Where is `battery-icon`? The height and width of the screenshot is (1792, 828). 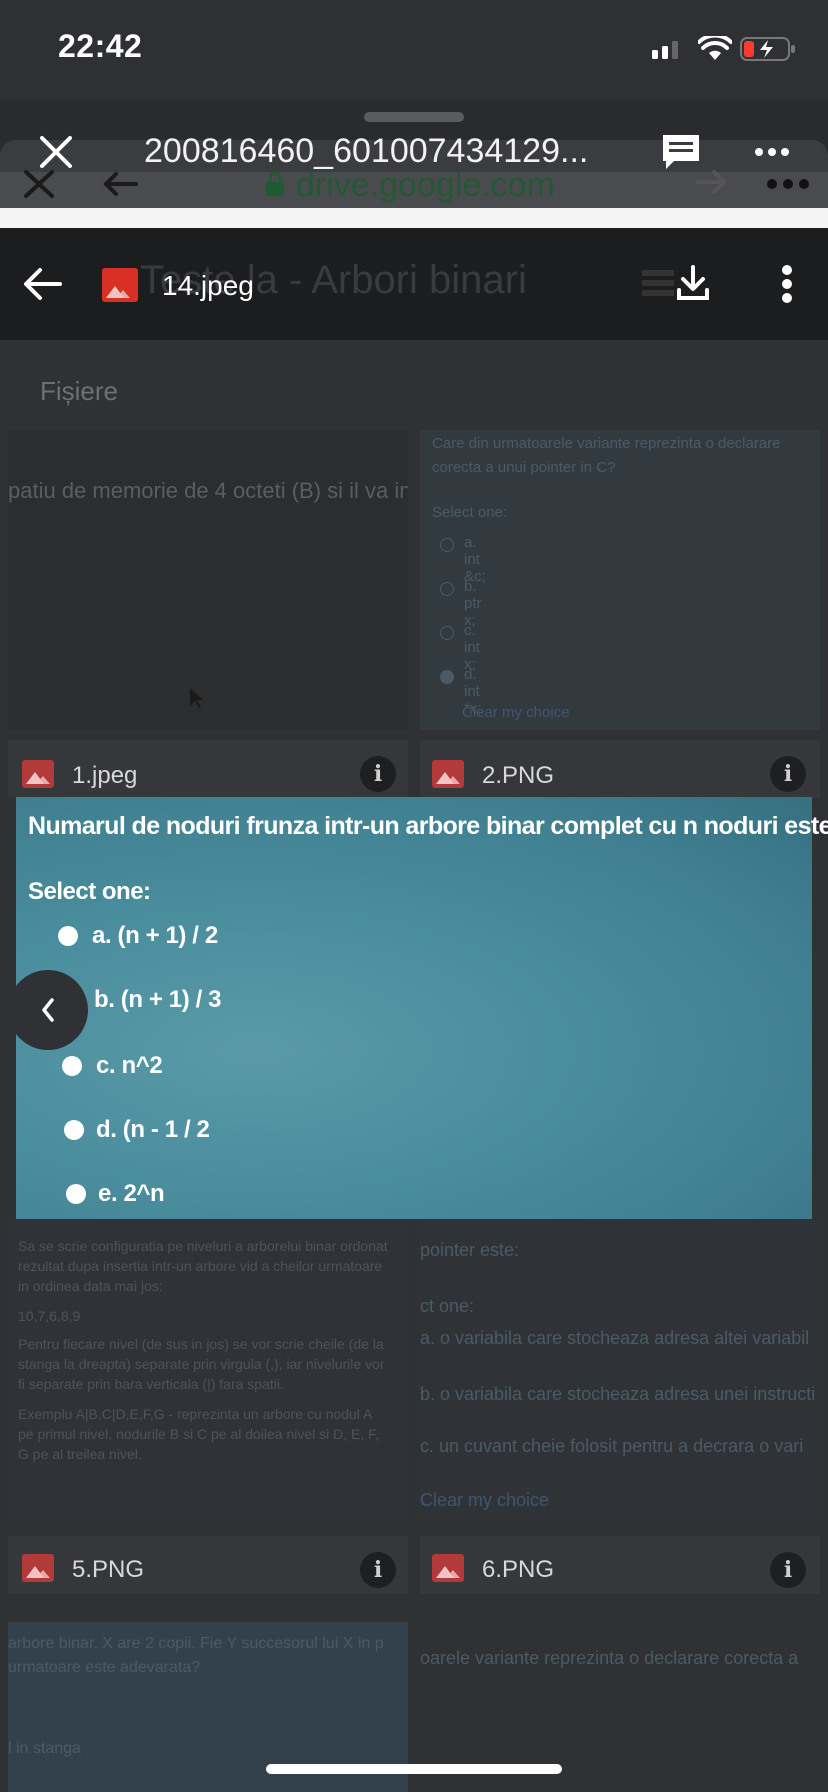
battery-icon is located at coordinates (767, 49).